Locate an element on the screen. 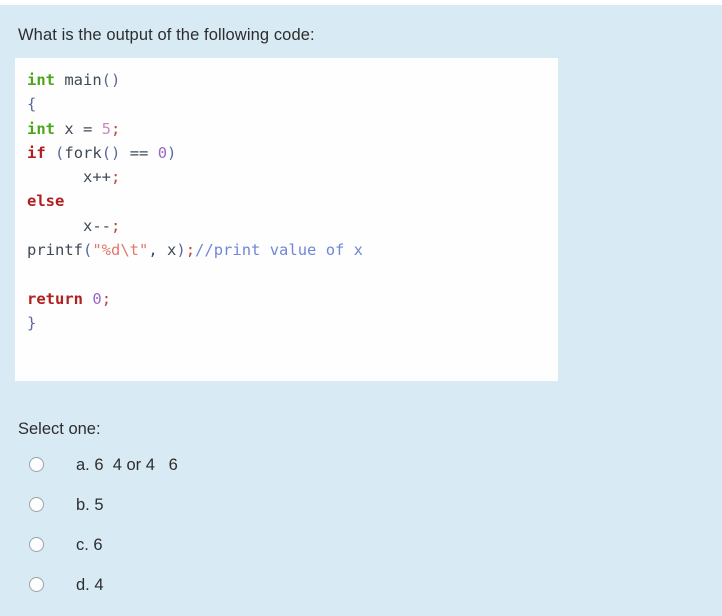 This screenshot has width=722, height=616. radio-button-d is located at coordinates (36, 584).